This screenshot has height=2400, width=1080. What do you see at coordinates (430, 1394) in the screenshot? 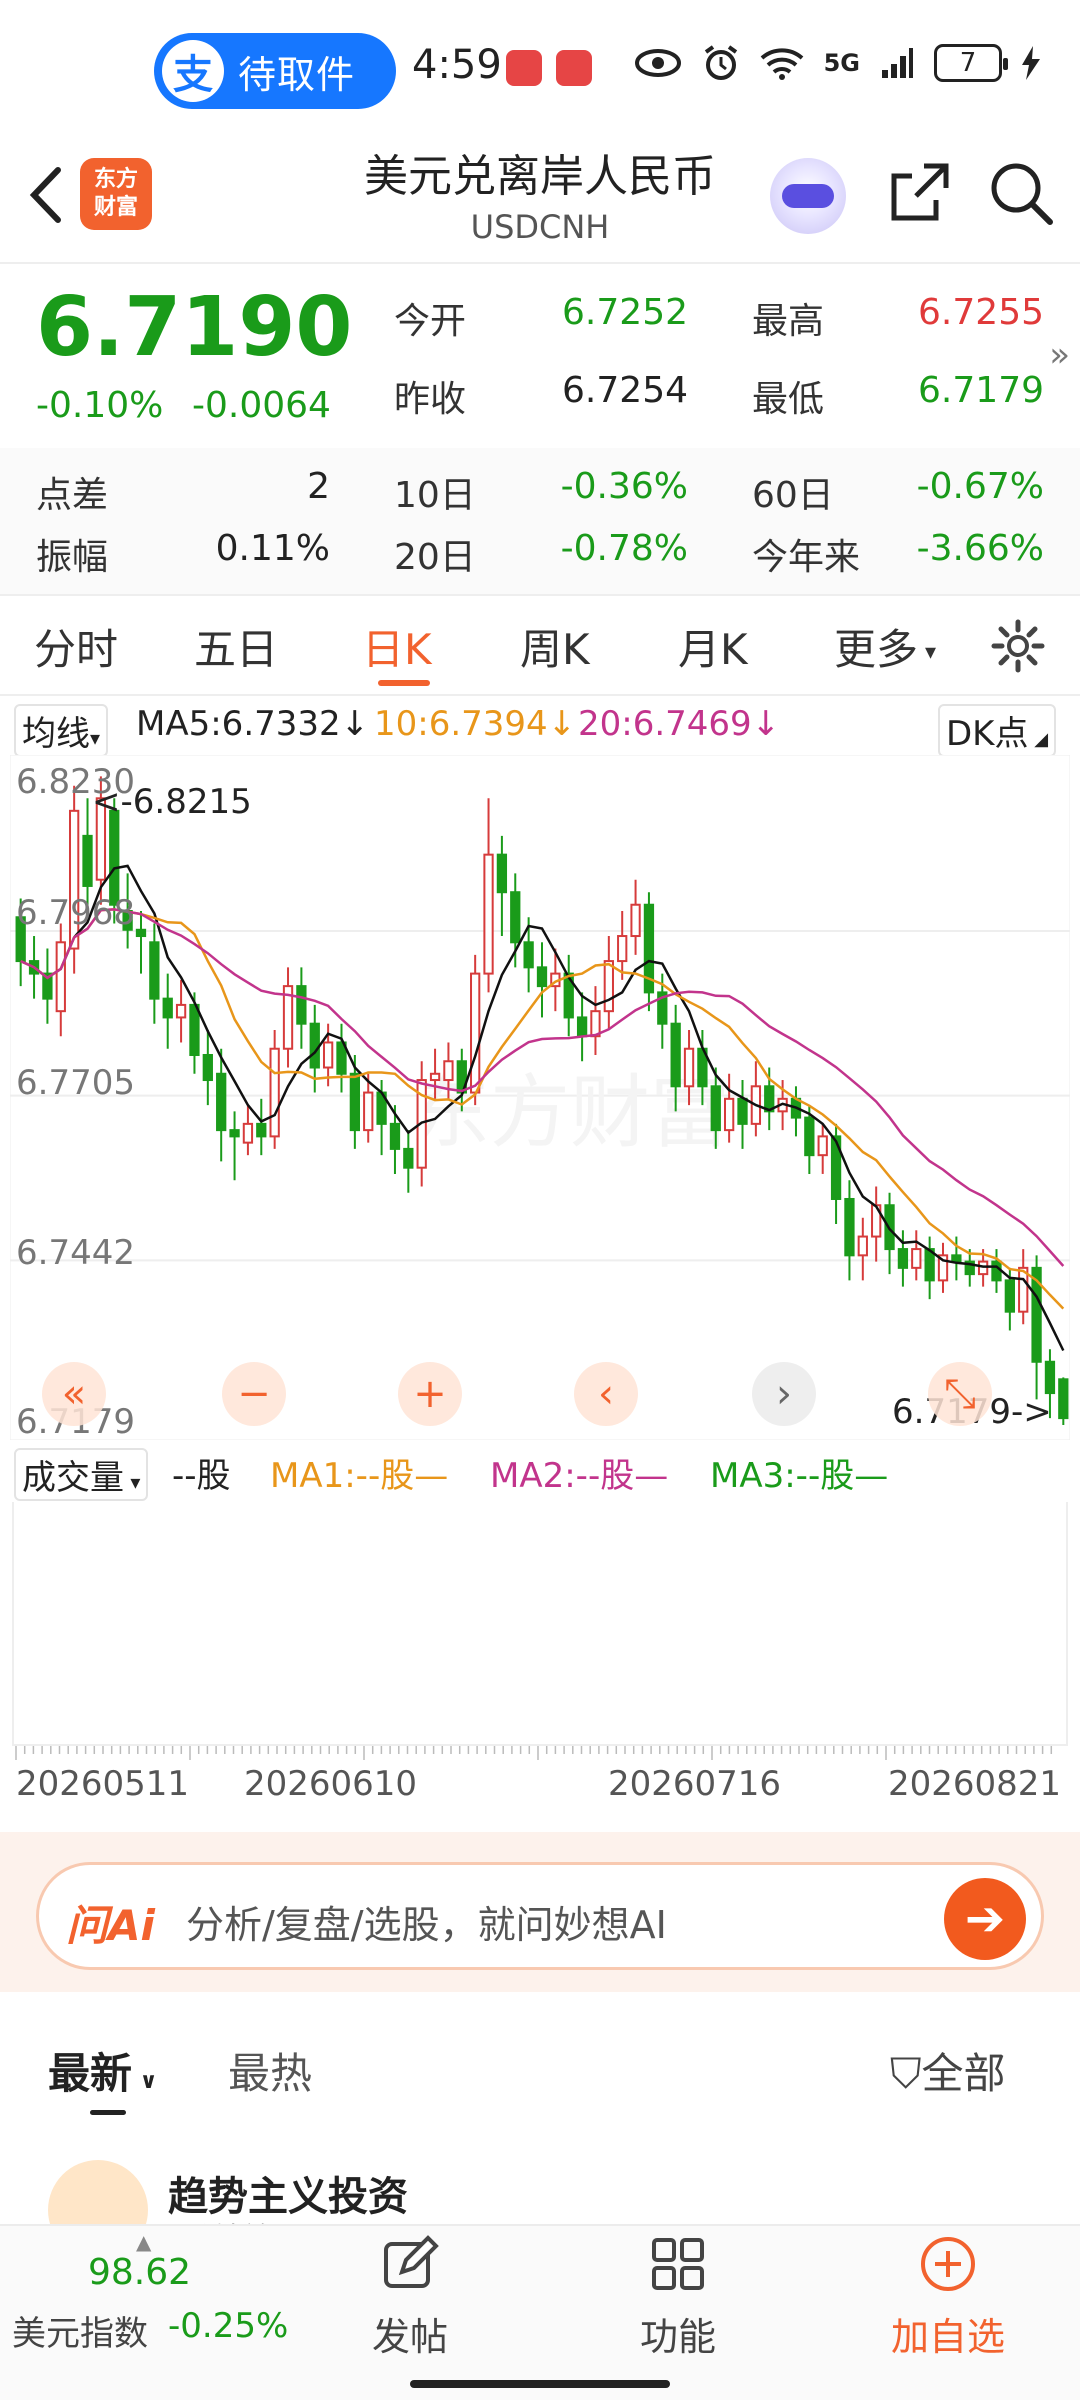
I see `zoom-in-button: +` at bounding box center [430, 1394].